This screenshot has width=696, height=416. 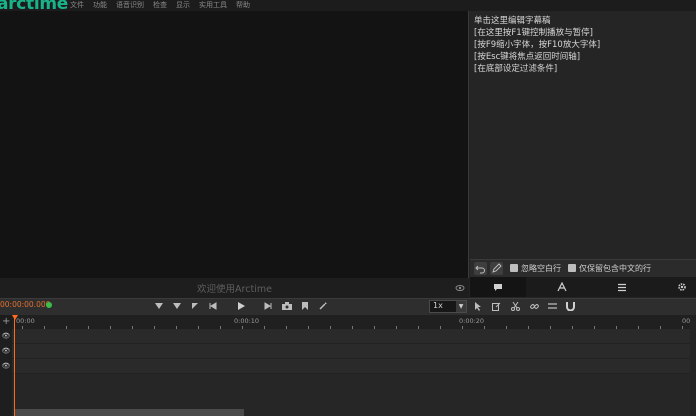 What do you see at coordinates (516, 69) in the screenshot?
I see `editor-line: [在底部设定过滤条件]` at bounding box center [516, 69].